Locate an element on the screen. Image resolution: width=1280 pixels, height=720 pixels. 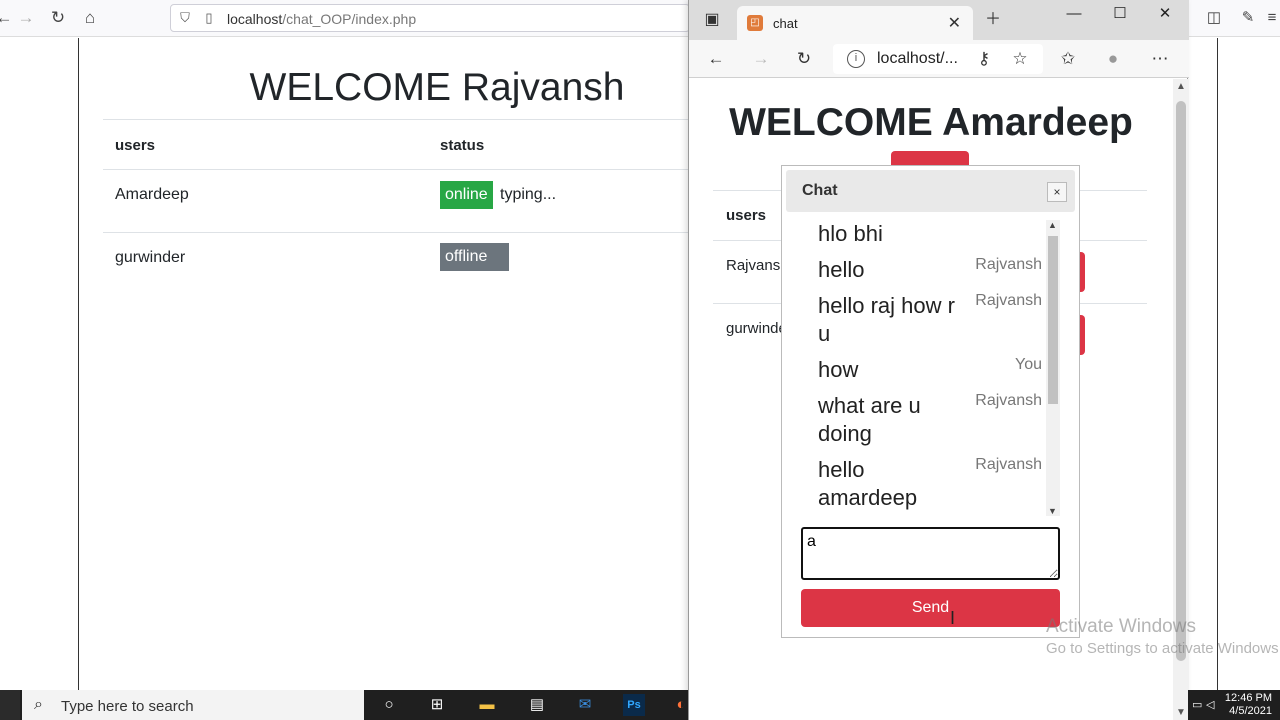
taskbar-search: ⌕ Type here to search is located at coordinates (193, 705).